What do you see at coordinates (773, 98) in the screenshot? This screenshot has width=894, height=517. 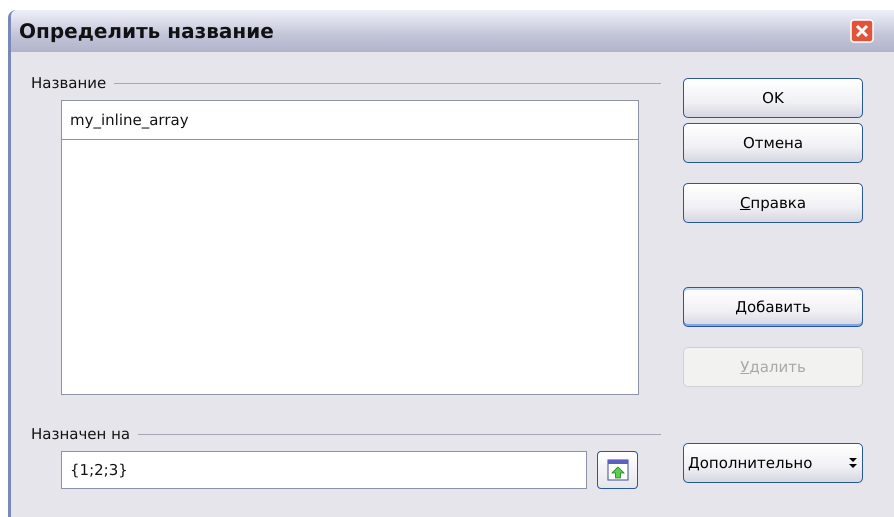 I see `dialog-button: OK` at bounding box center [773, 98].